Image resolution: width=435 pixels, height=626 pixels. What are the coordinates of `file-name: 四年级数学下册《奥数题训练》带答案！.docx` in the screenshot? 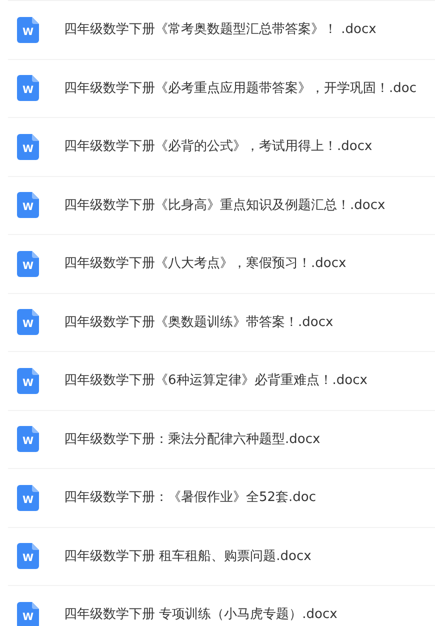 It's located at (199, 322).